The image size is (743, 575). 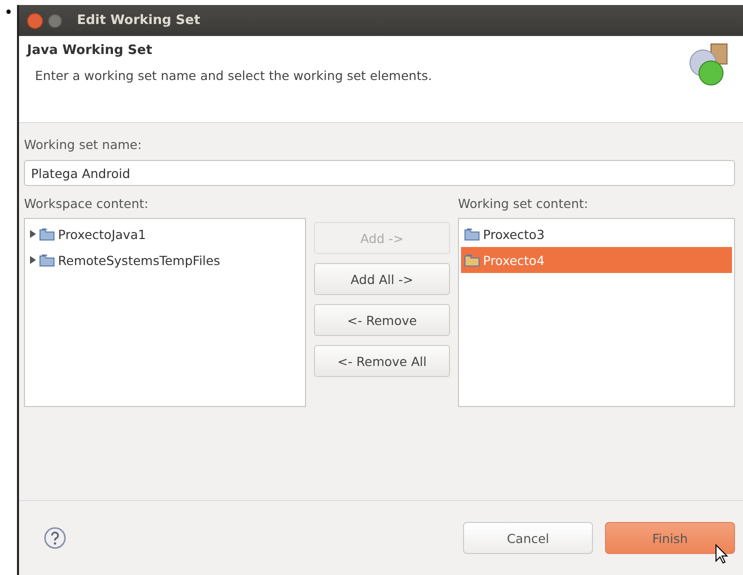 I want to click on list-item: Proxecto3, so click(x=596, y=234).